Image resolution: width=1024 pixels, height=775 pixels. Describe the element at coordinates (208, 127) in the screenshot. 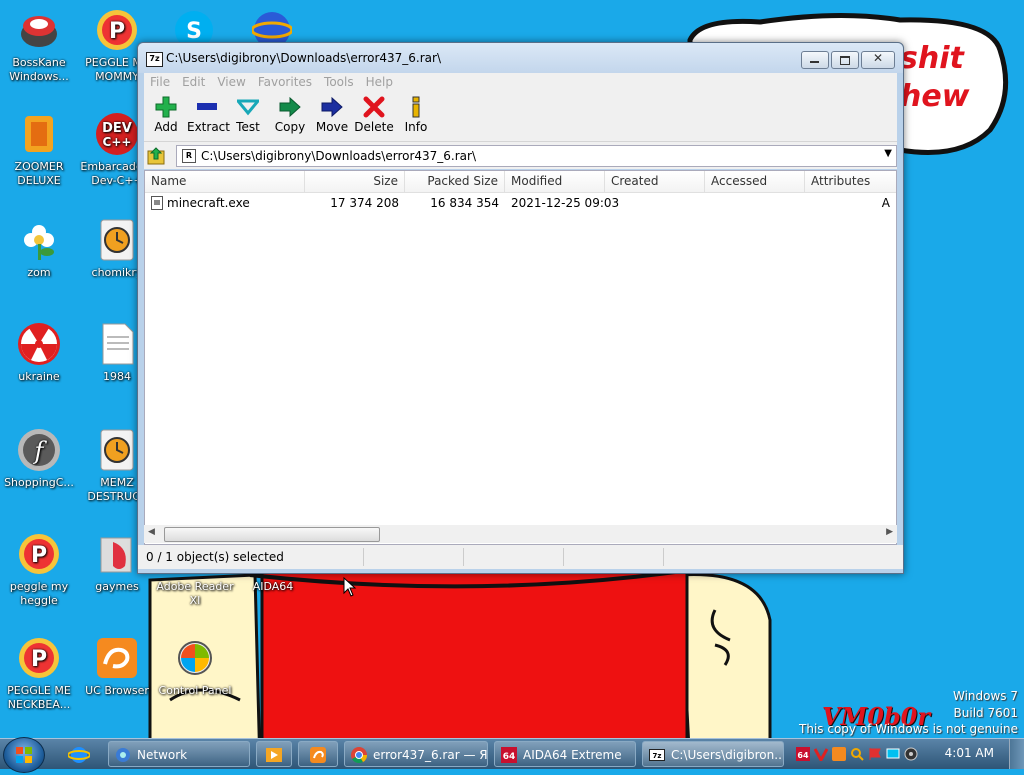

I see `extract-label: Extract` at that location.